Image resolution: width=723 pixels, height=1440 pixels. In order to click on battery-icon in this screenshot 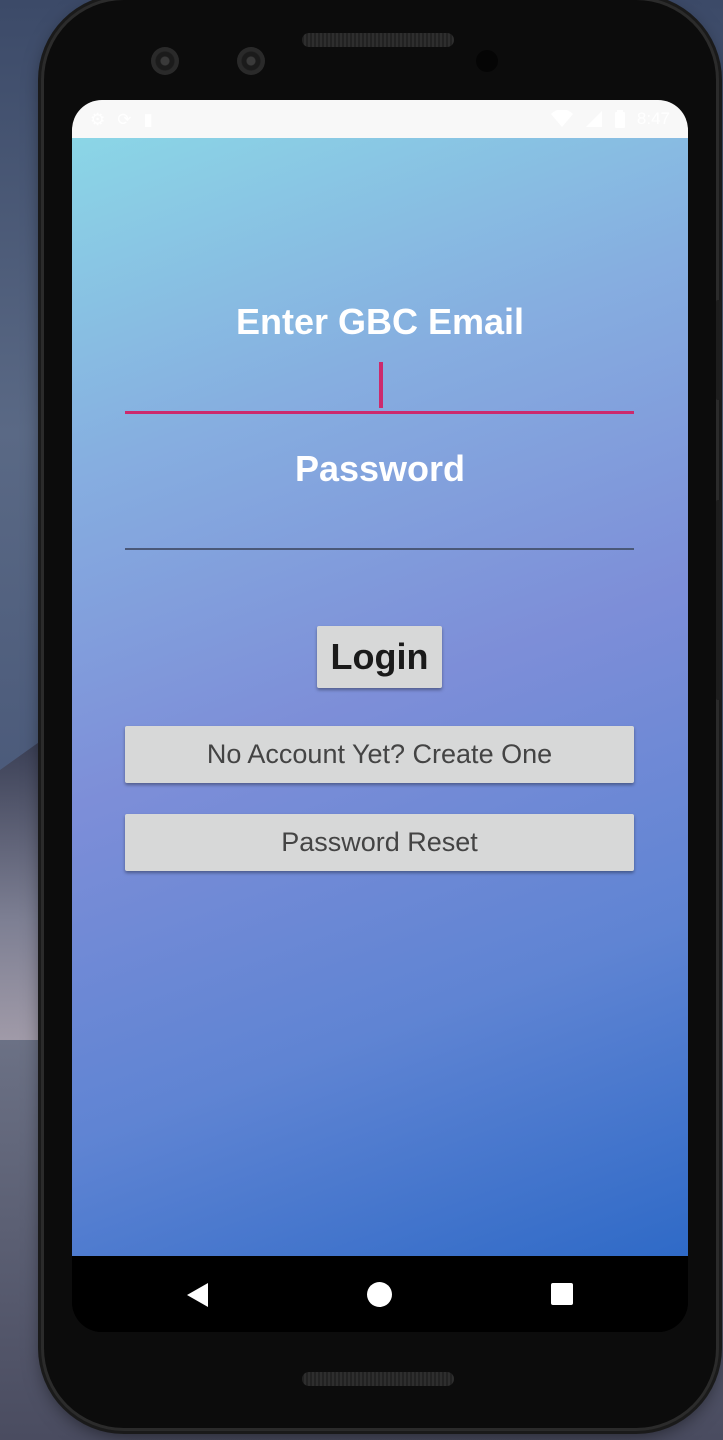, I will do `click(619, 119)`.